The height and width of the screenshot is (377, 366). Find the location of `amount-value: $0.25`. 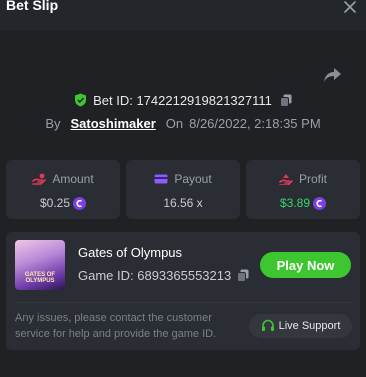

amount-value: $0.25 is located at coordinates (55, 203).